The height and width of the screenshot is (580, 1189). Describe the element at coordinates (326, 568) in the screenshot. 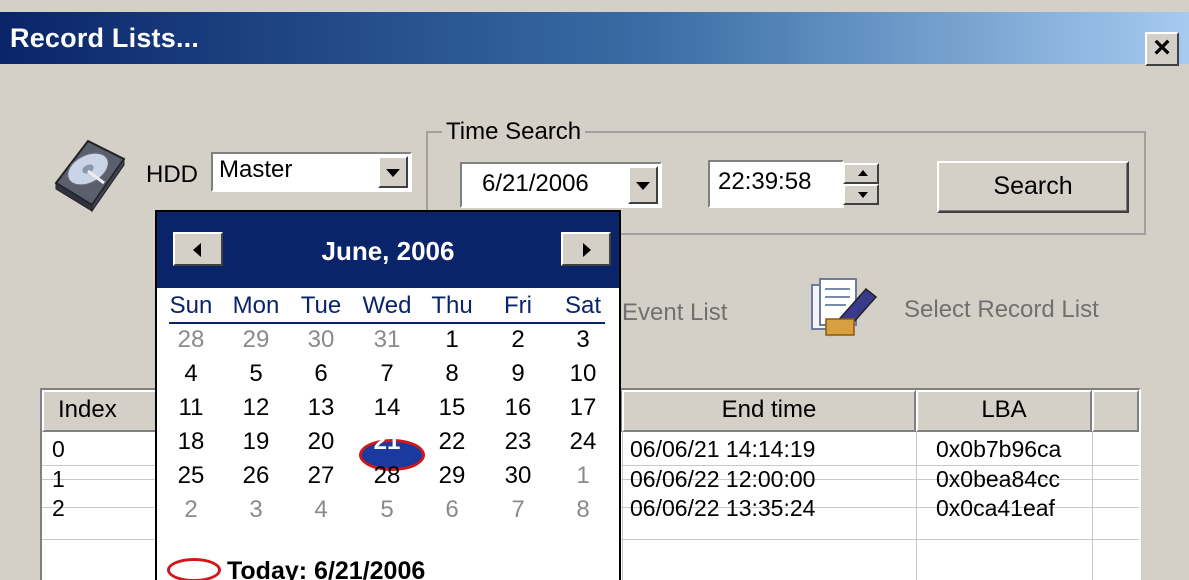

I see `today-label: Today: 6/21/2006` at that location.